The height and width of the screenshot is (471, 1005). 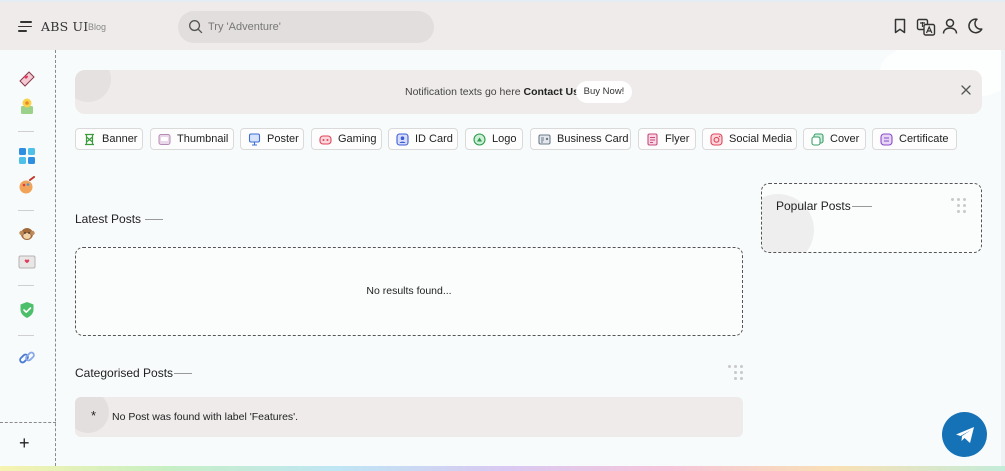 I want to click on telegram-button, so click(x=964, y=434).